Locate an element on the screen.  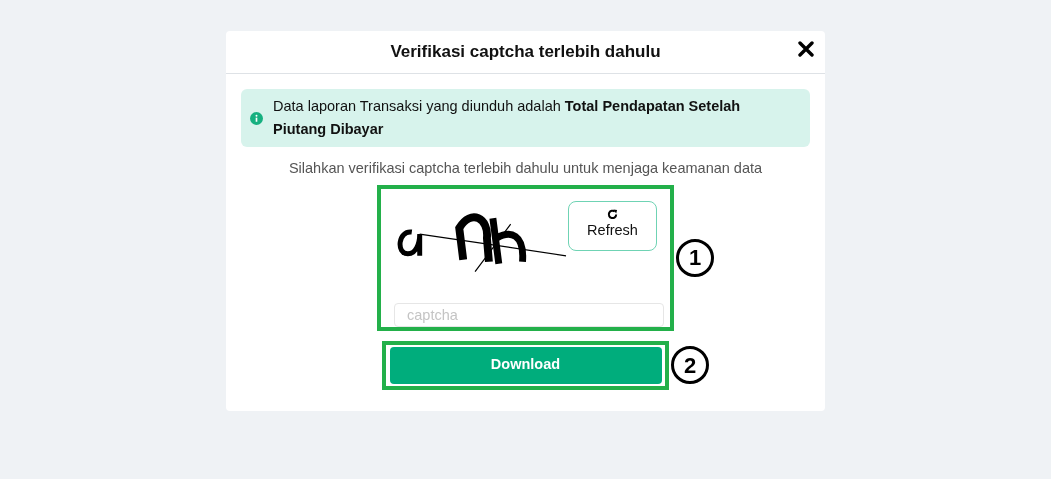
instruction-text: Silahkan verifikasi captcha terlebih dahulu untuk menjaga keamanan data is located at coordinates (525, 168).